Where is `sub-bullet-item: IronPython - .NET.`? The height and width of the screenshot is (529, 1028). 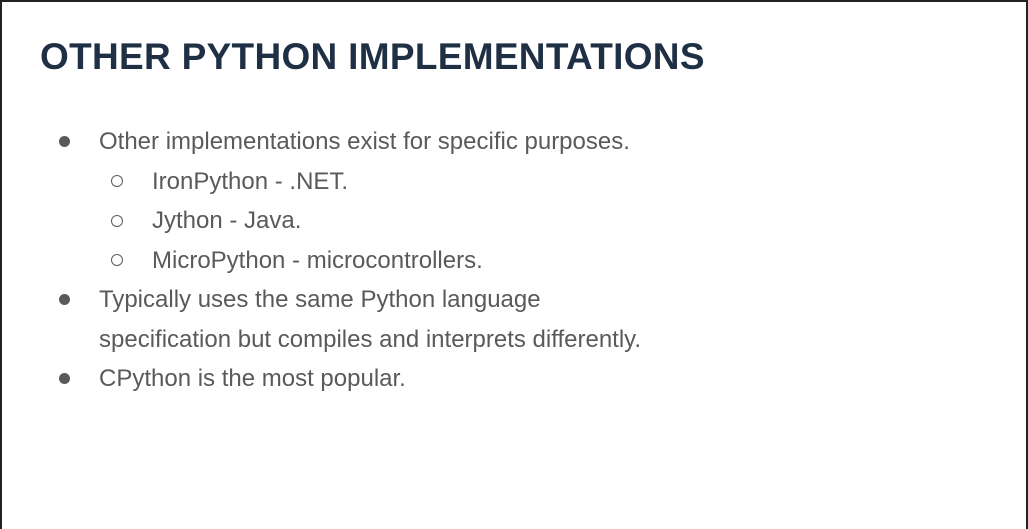 sub-bullet-item: IronPython - .NET. is located at coordinates (502, 182).